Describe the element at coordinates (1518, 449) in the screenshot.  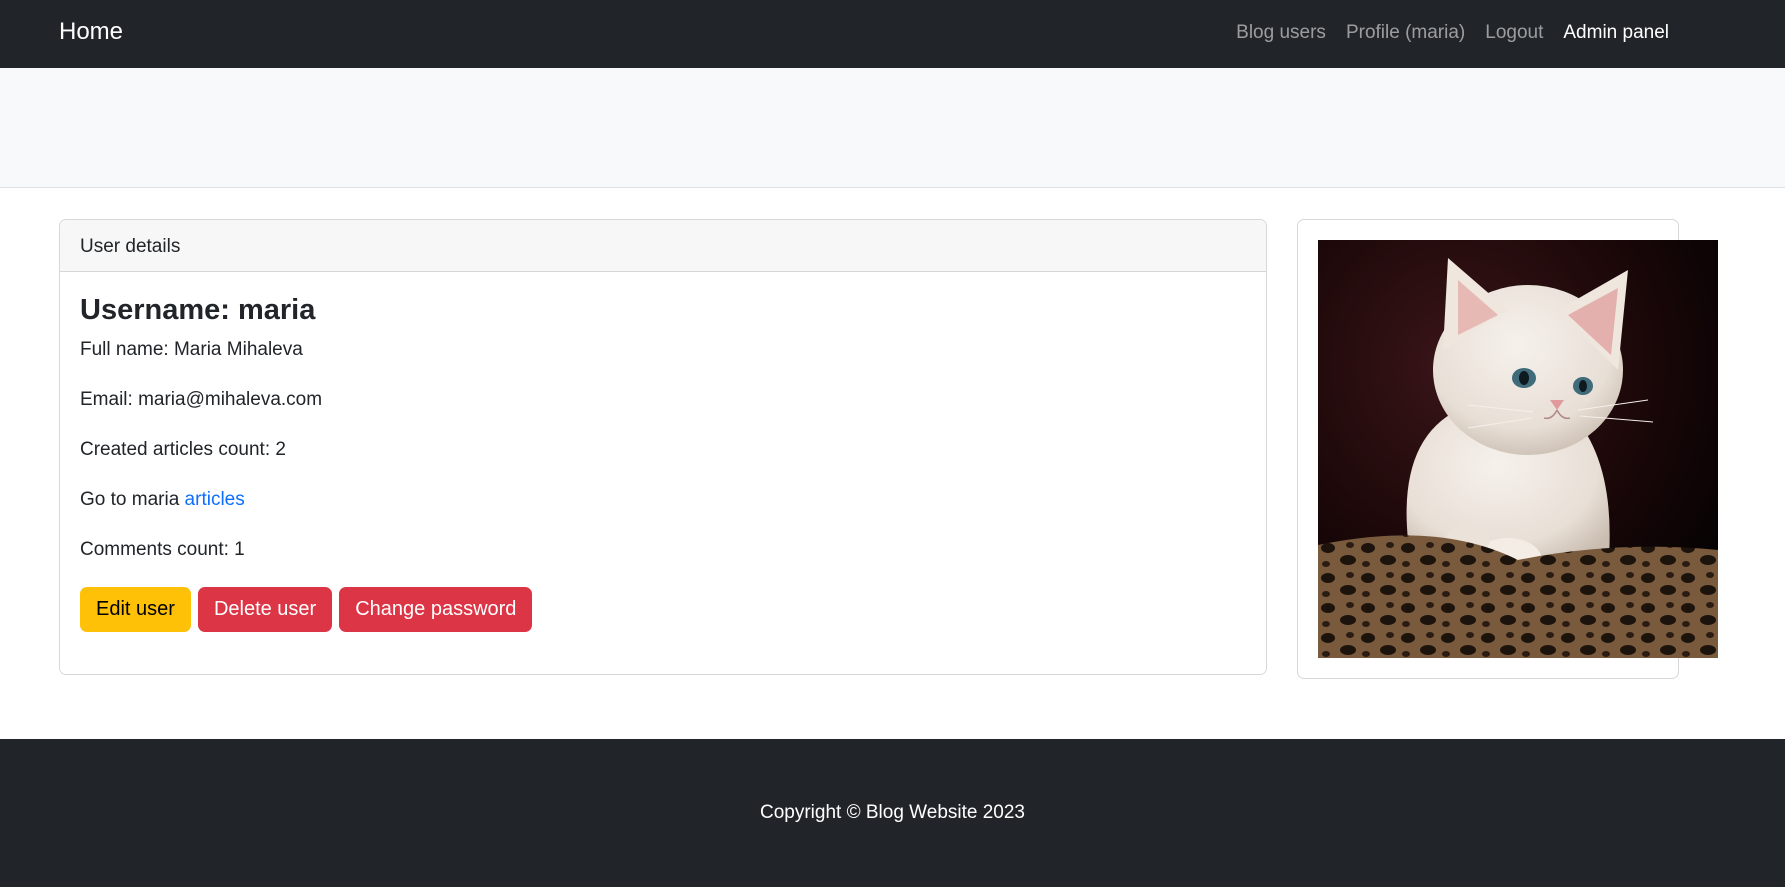
I see `profile-image-kitten` at that location.